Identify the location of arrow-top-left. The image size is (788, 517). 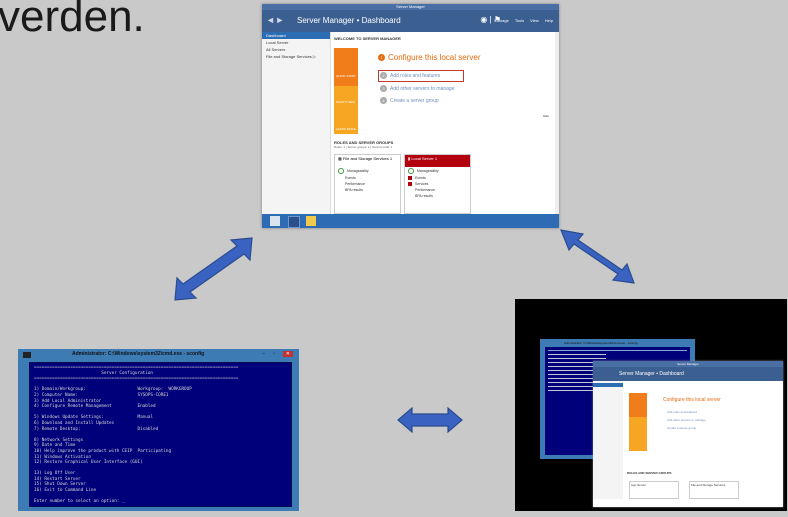
(213, 269).